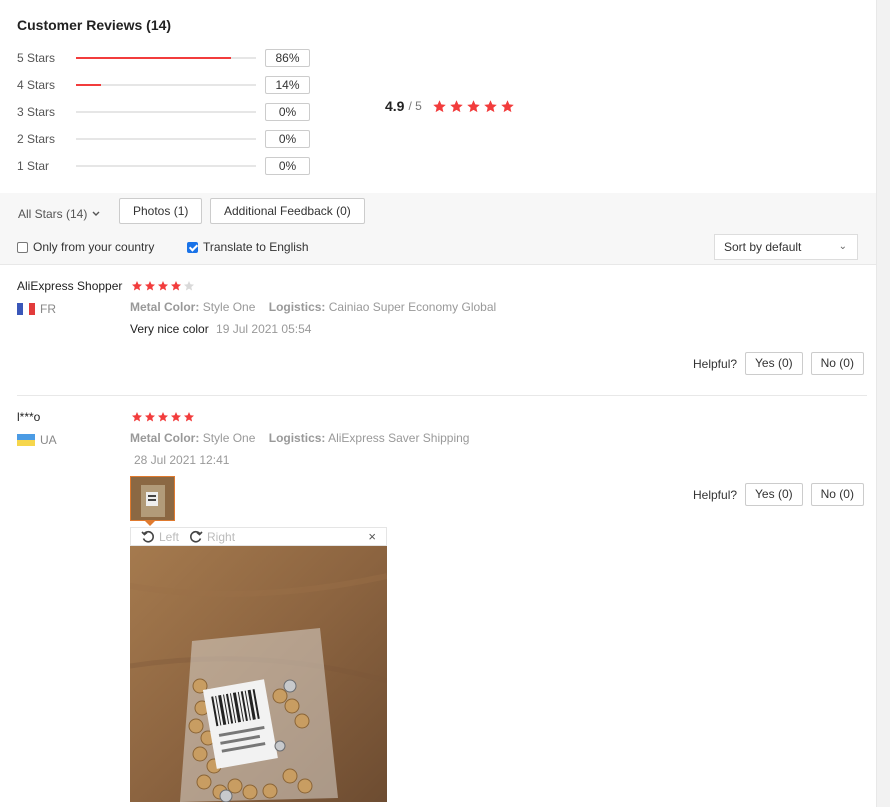  I want to click on page-scrollbar, so click(883, 403).